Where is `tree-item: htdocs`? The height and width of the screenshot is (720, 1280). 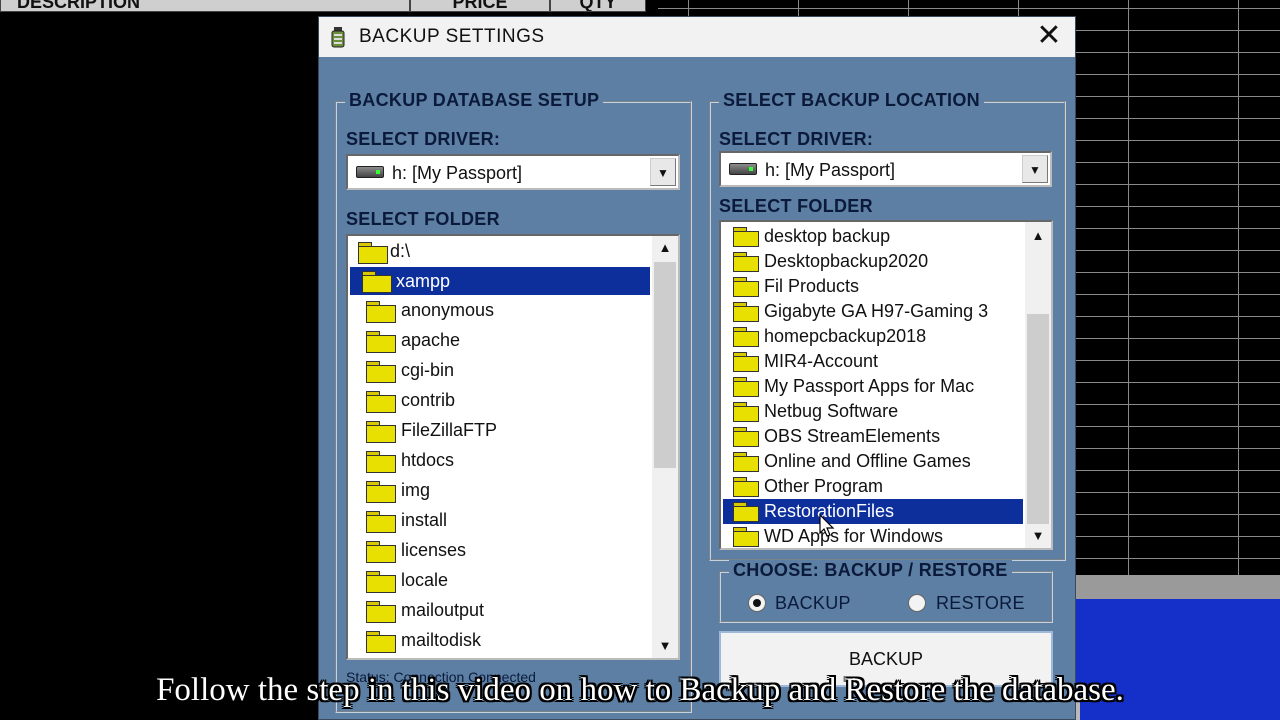
tree-item: htdocs is located at coordinates (500, 460).